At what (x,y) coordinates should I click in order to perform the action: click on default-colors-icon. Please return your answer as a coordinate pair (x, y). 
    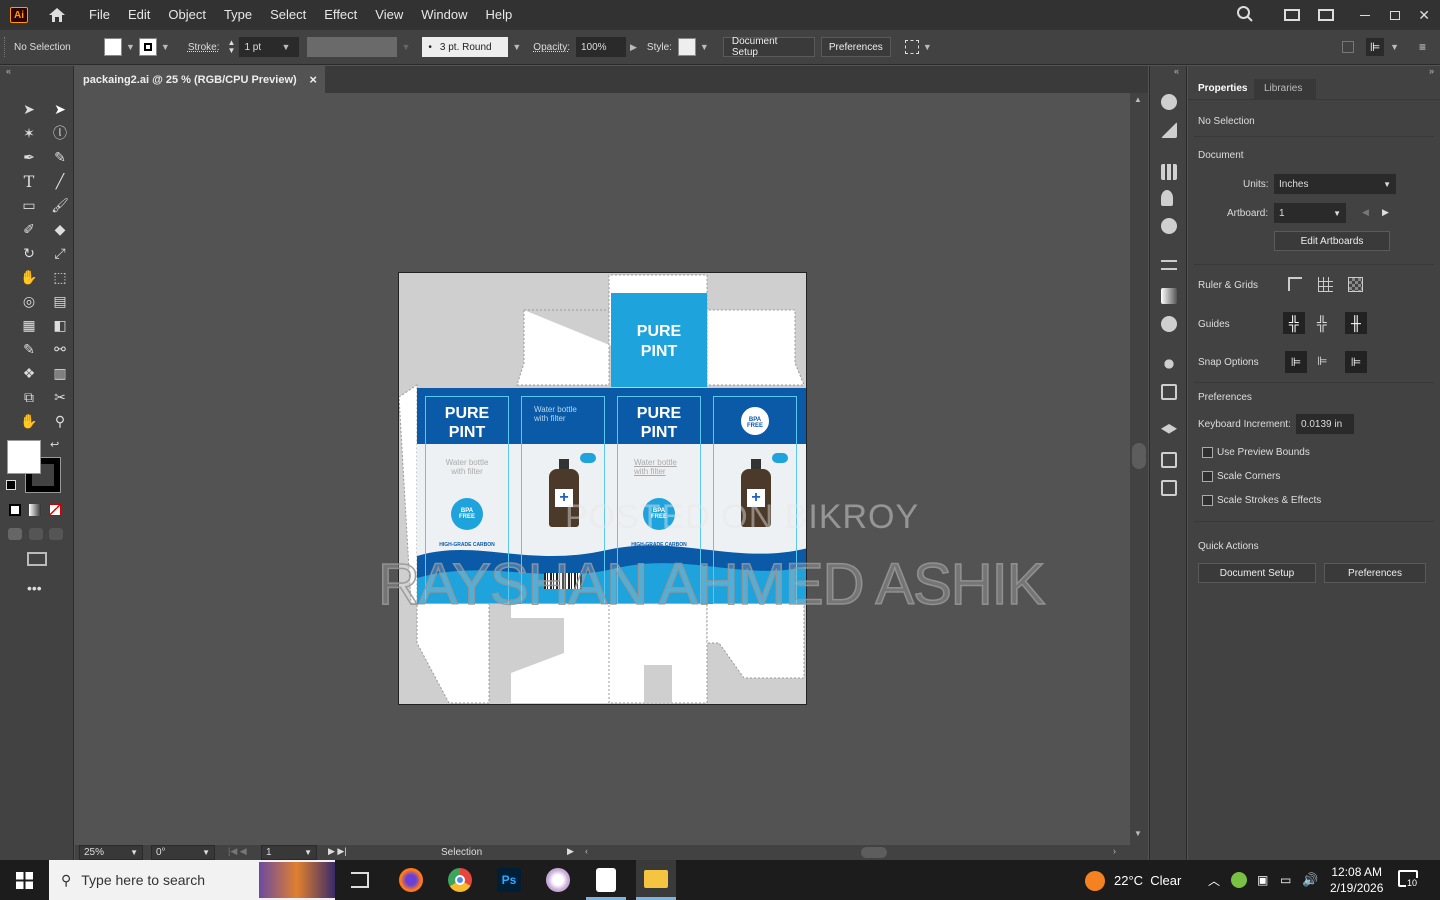
    Looking at the image, I should click on (11, 485).